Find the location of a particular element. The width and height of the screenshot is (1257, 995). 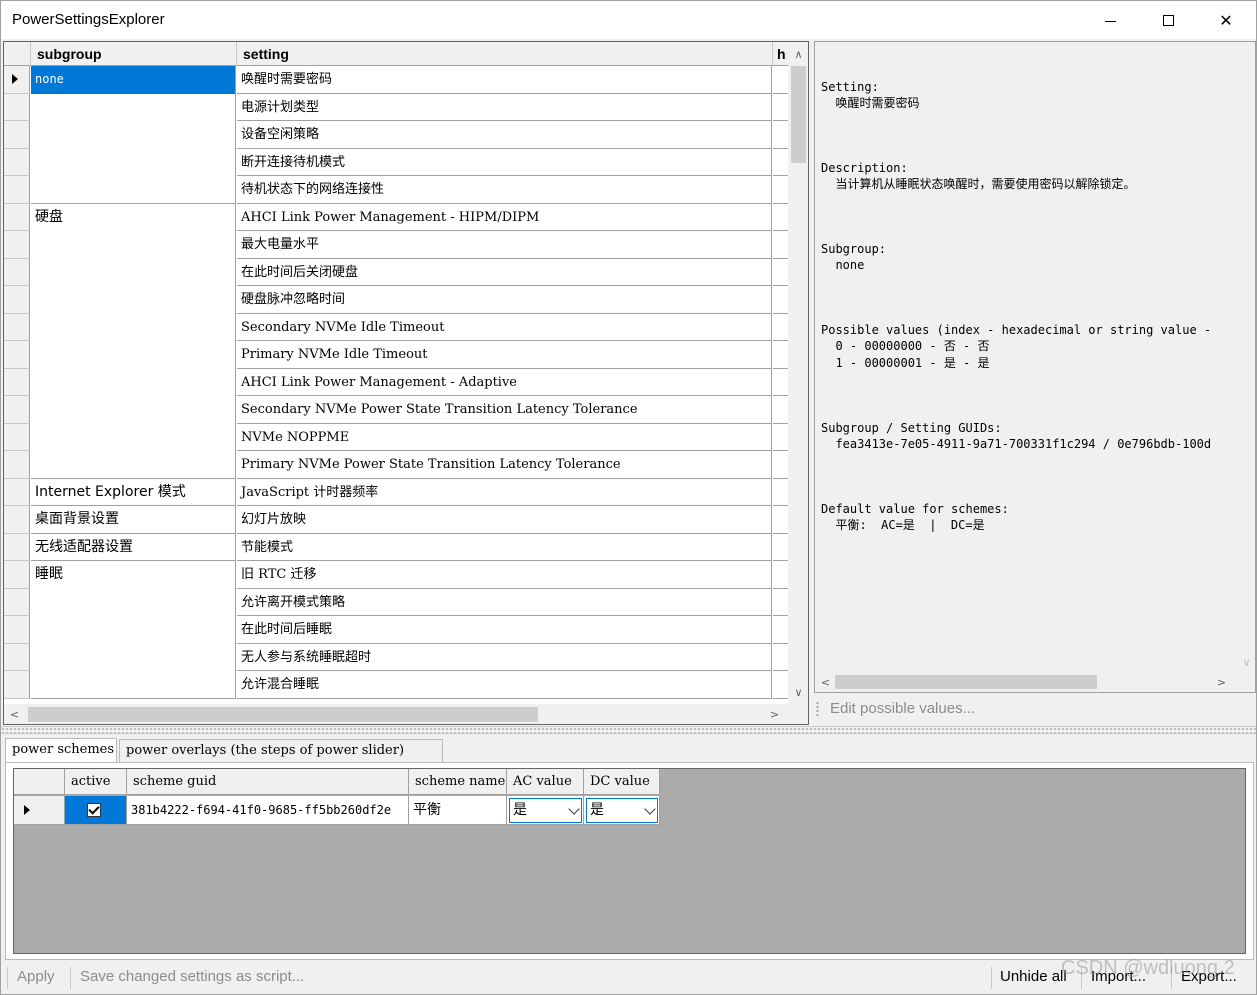

subgroup-cell: Internet Explorer 模式 is located at coordinates (133, 492).